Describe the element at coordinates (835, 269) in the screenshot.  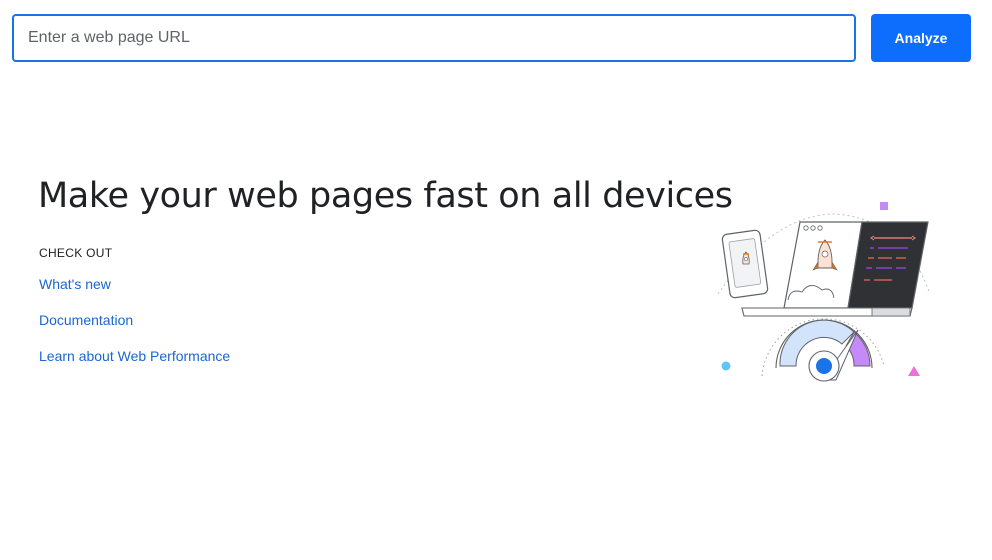
I see `monitor-icon` at that location.